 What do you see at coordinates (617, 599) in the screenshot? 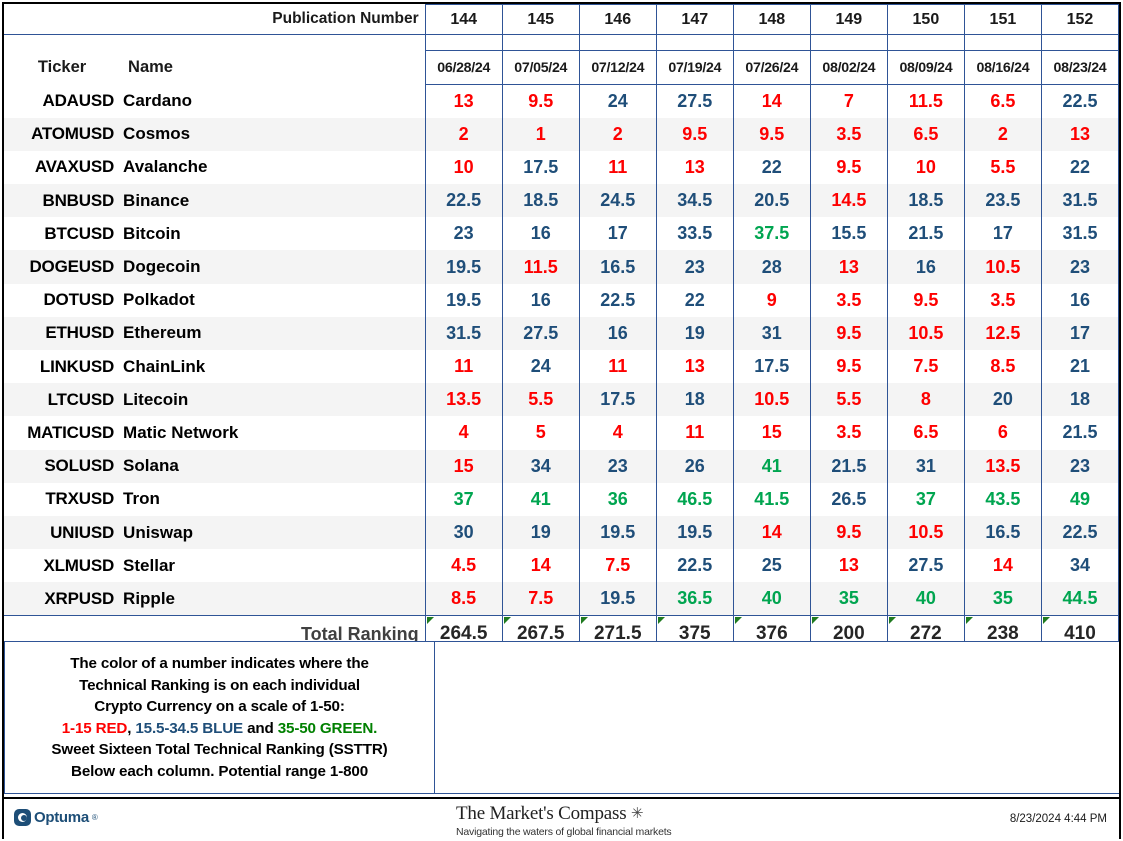
I see `rank-cell: 19.5` at bounding box center [617, 599].